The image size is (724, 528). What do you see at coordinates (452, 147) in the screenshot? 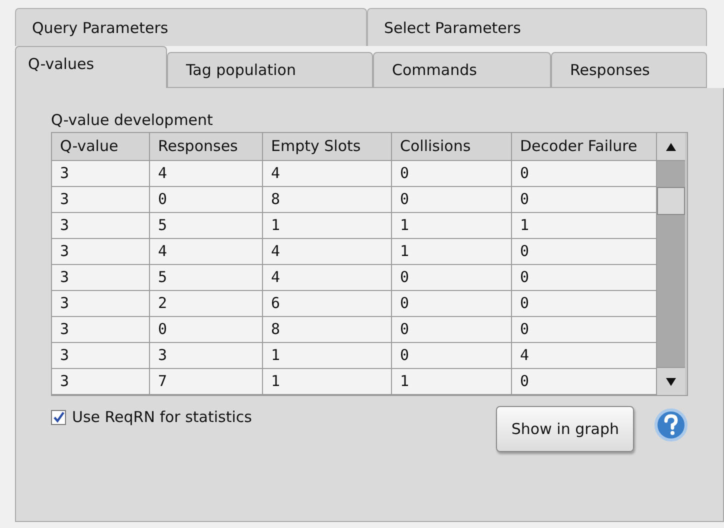
I see `column-header: Collisions` at bounding box center [452, 147].